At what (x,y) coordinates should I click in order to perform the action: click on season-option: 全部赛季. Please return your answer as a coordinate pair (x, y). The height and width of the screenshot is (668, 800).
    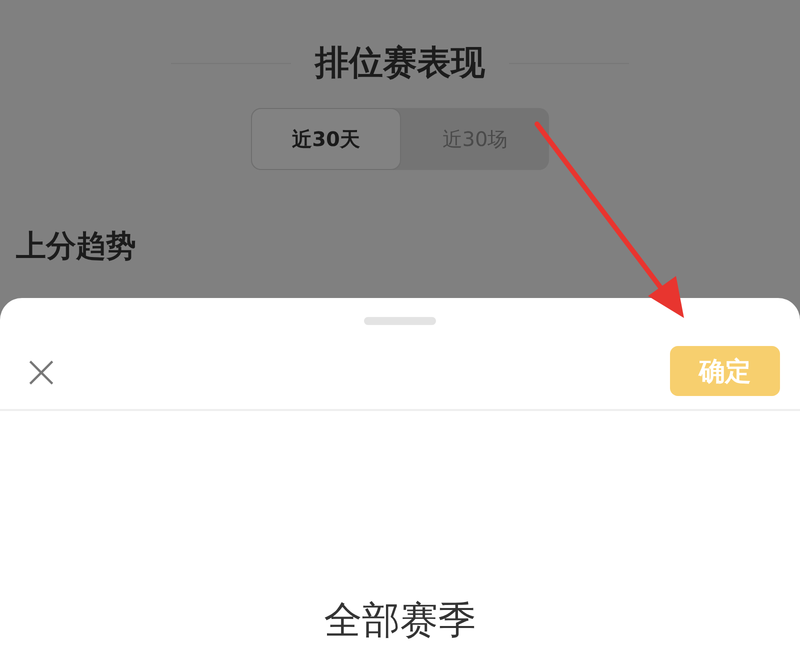
    Looking at the image, I should click on (400, 620).